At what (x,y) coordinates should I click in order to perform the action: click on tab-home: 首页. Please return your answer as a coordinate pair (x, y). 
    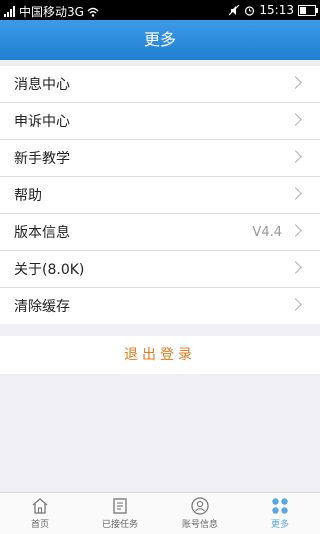
    Looking at the image, I should click on (40, 513).